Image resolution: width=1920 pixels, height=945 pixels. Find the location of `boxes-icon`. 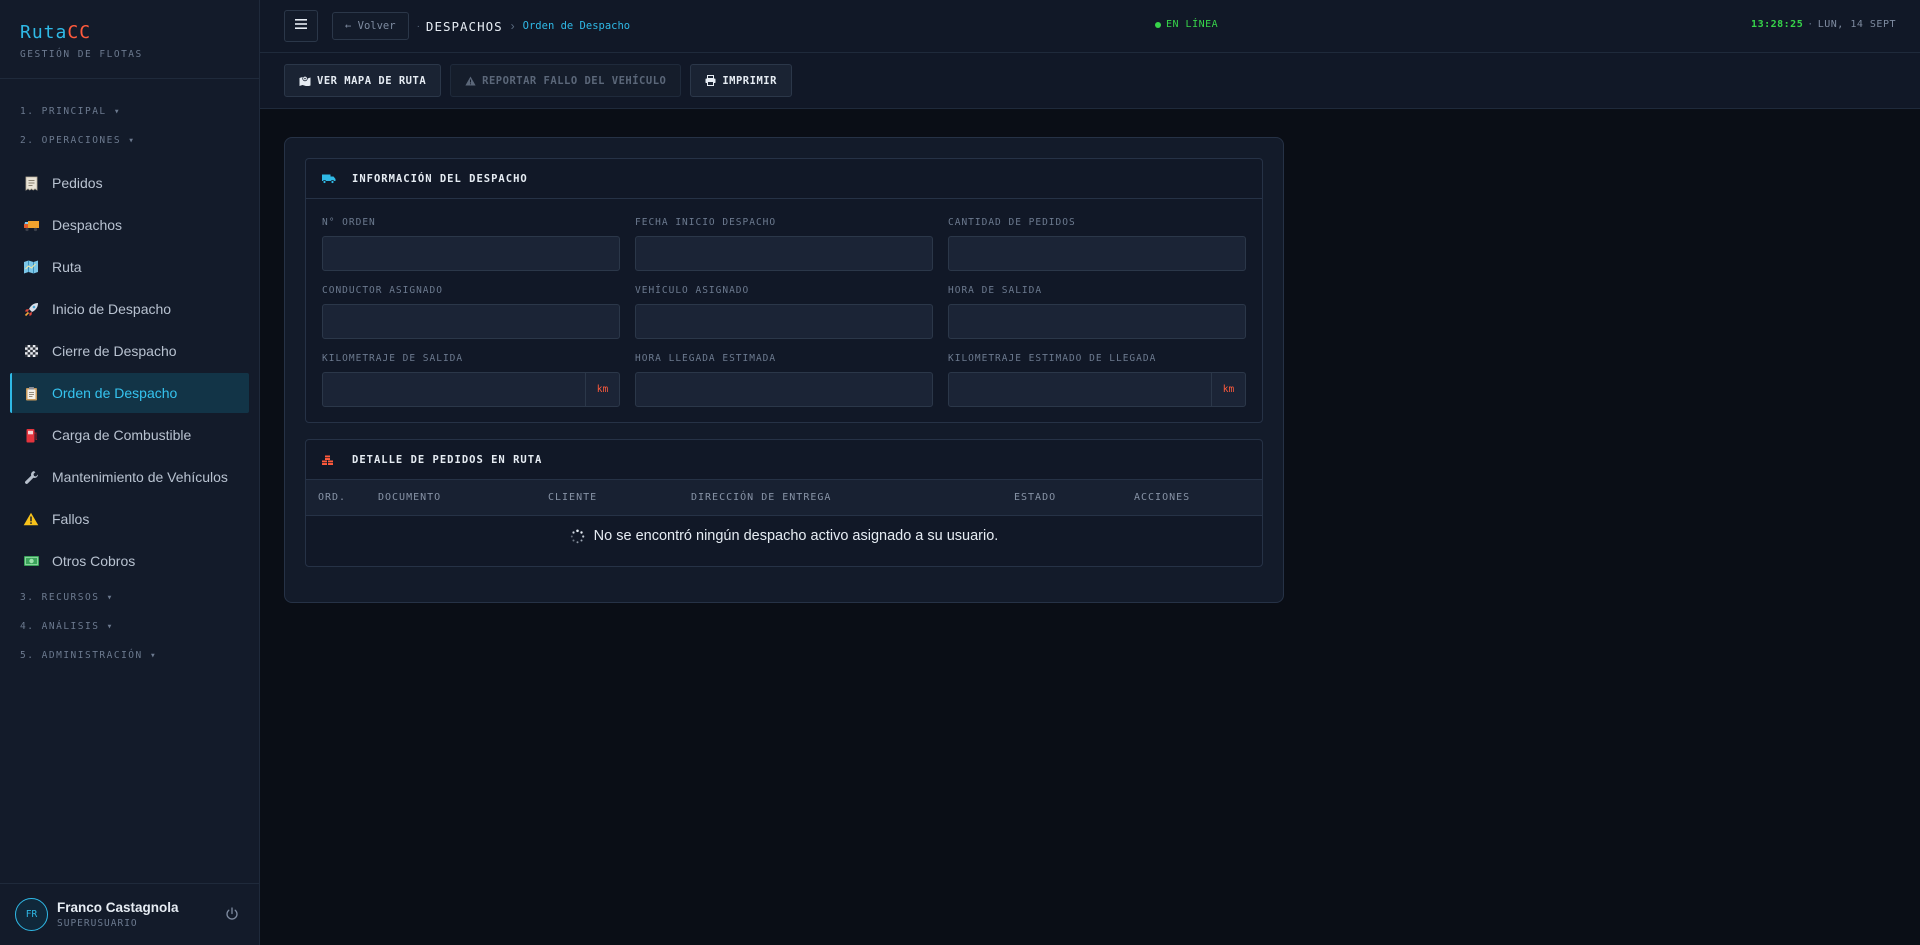

boxes-icon is located at coordinates (329, 460).